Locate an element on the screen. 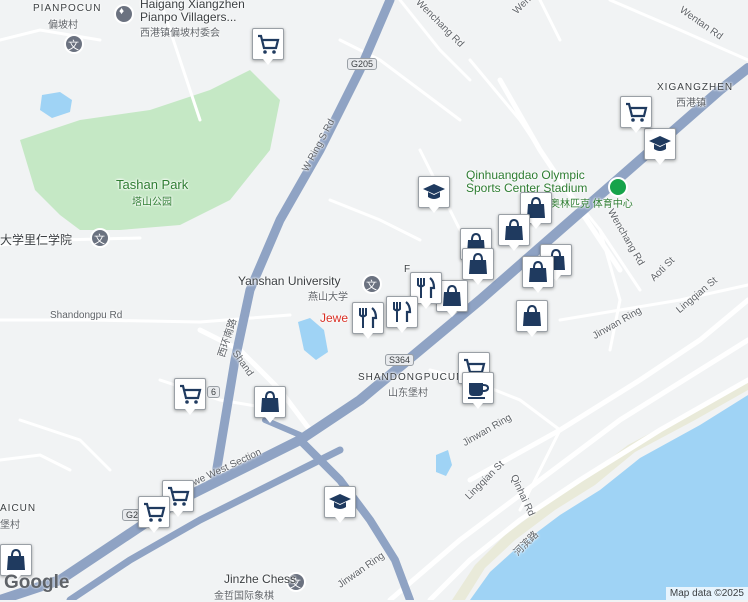 The image size is (748, 602). label-olympic-zh: 岛奥林匹克 体育中心 is located at coordinates (586, 204).